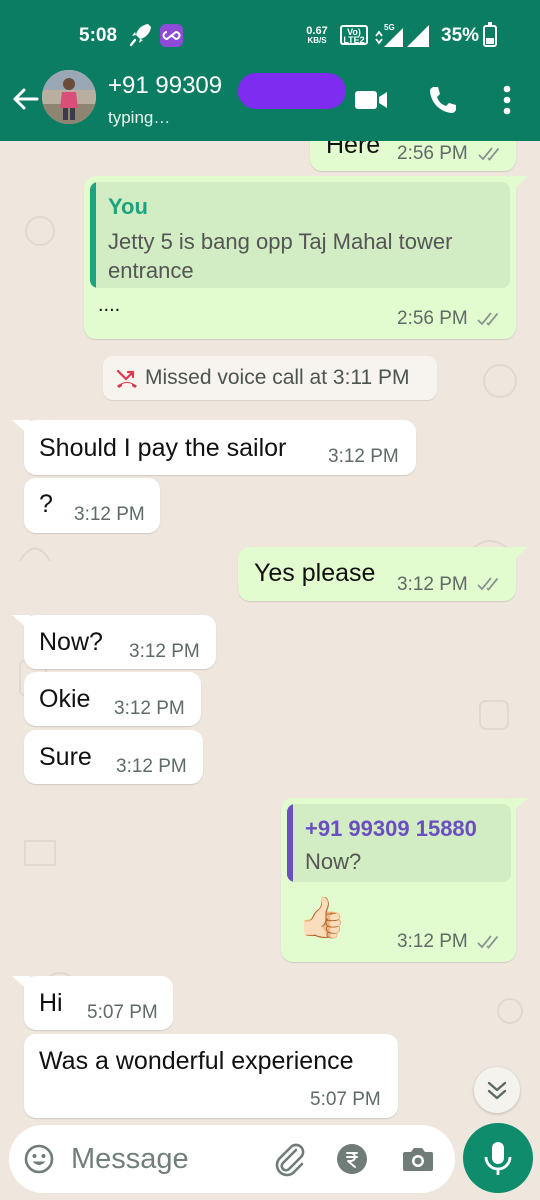 The height and width of the screenshot is (1200, 540). What do you see at coordinates (399, 843) in the screenshot?
I see `quoted-message: +91 99309 15880 Now?` at bounding box center [399, 843].